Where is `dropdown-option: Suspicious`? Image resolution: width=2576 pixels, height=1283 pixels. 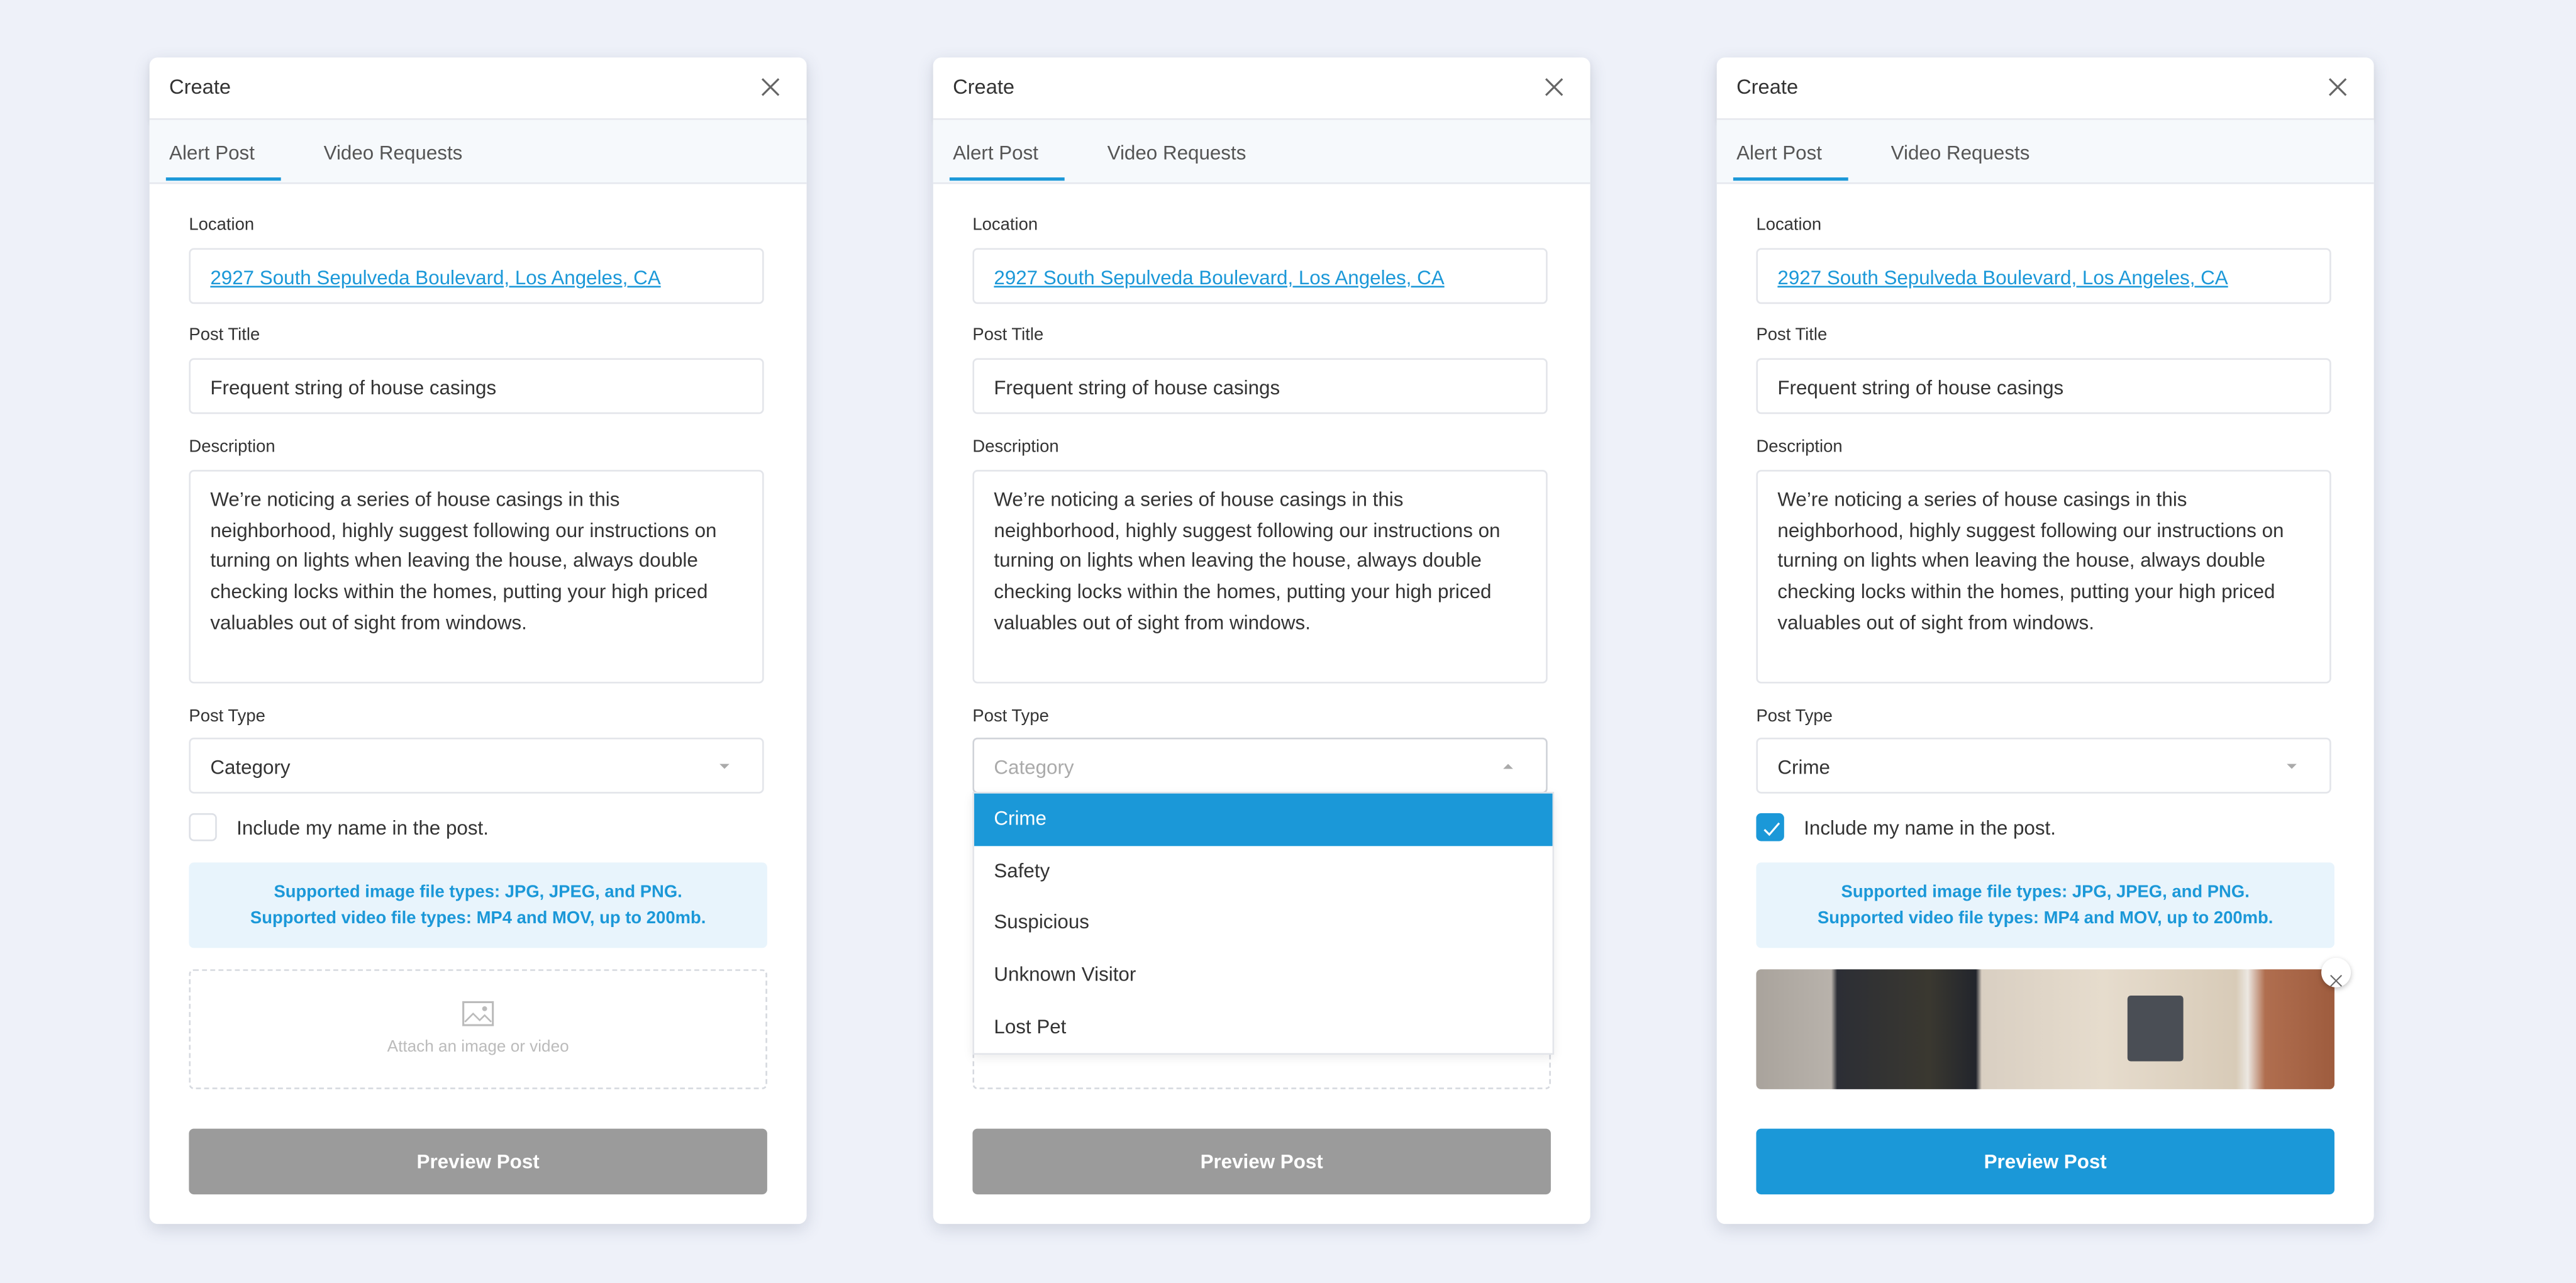
dropdown-option: Suspicious is located at coordinates (1263, 923).